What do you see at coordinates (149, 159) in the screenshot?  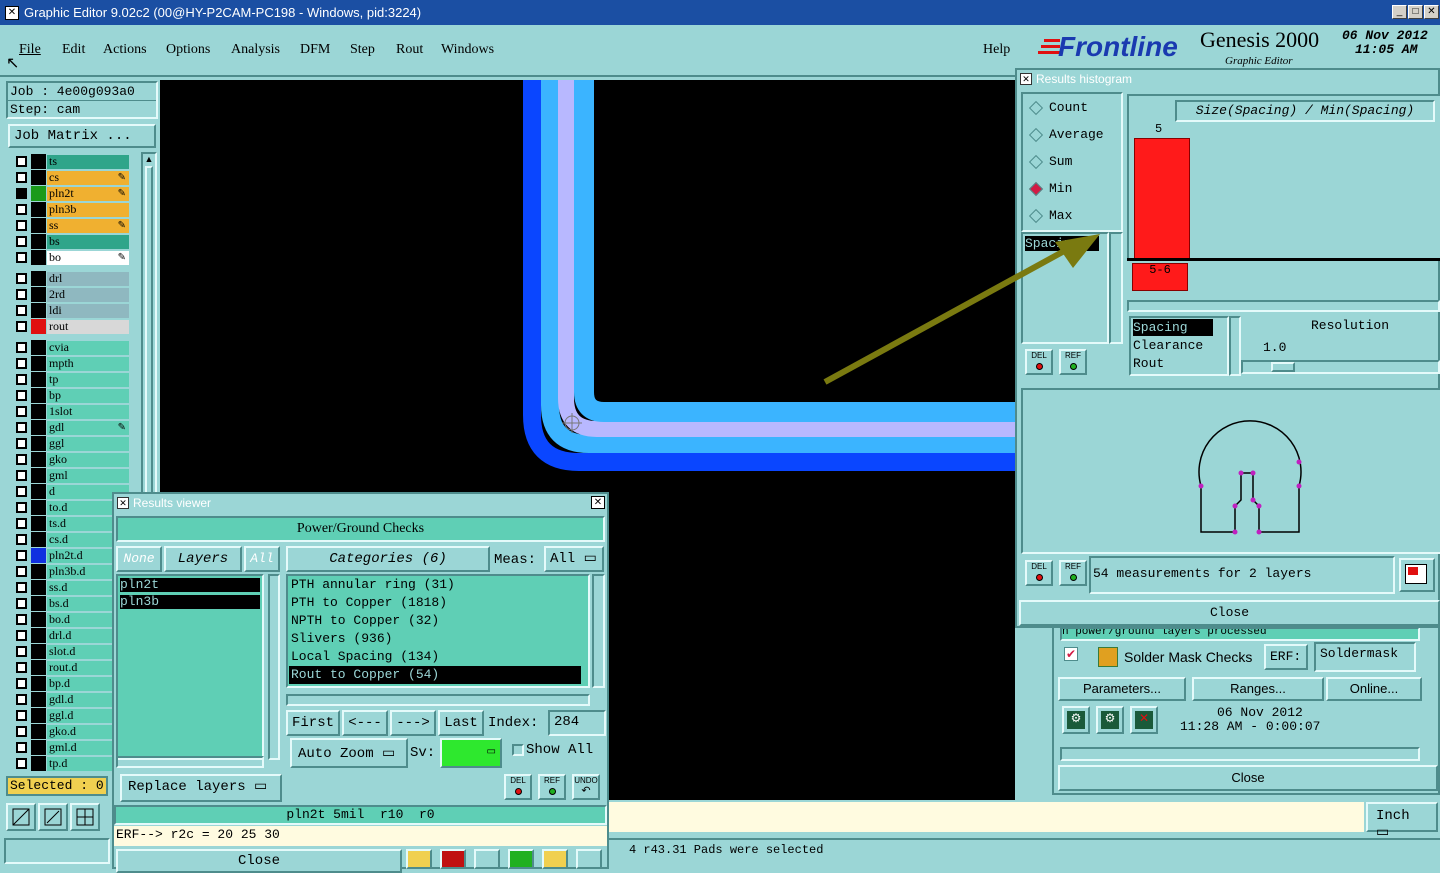 I see `scroll-up-icon: ▲` at bounding box center [149, 159].